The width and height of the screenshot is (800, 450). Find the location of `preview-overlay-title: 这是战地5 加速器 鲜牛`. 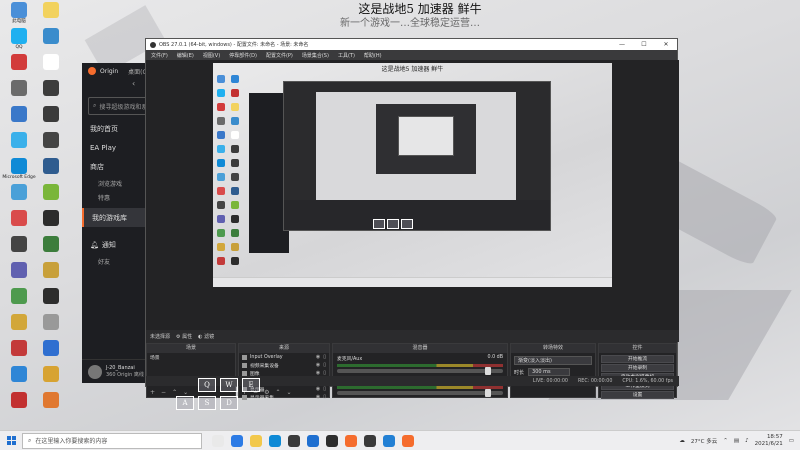

preview-overlay-title: 这是战地5 加速器 鲜牛 is located at coordinates (412, 69).